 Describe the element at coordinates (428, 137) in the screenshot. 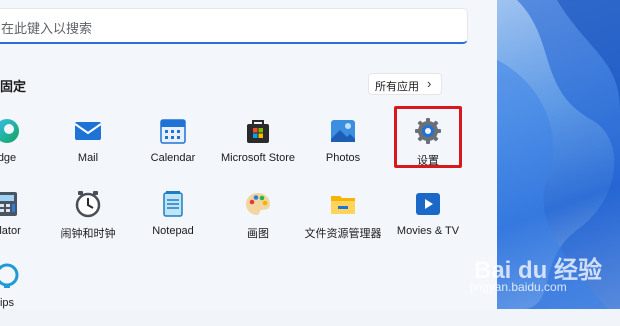

I see `settings-highlight-box` at that location.